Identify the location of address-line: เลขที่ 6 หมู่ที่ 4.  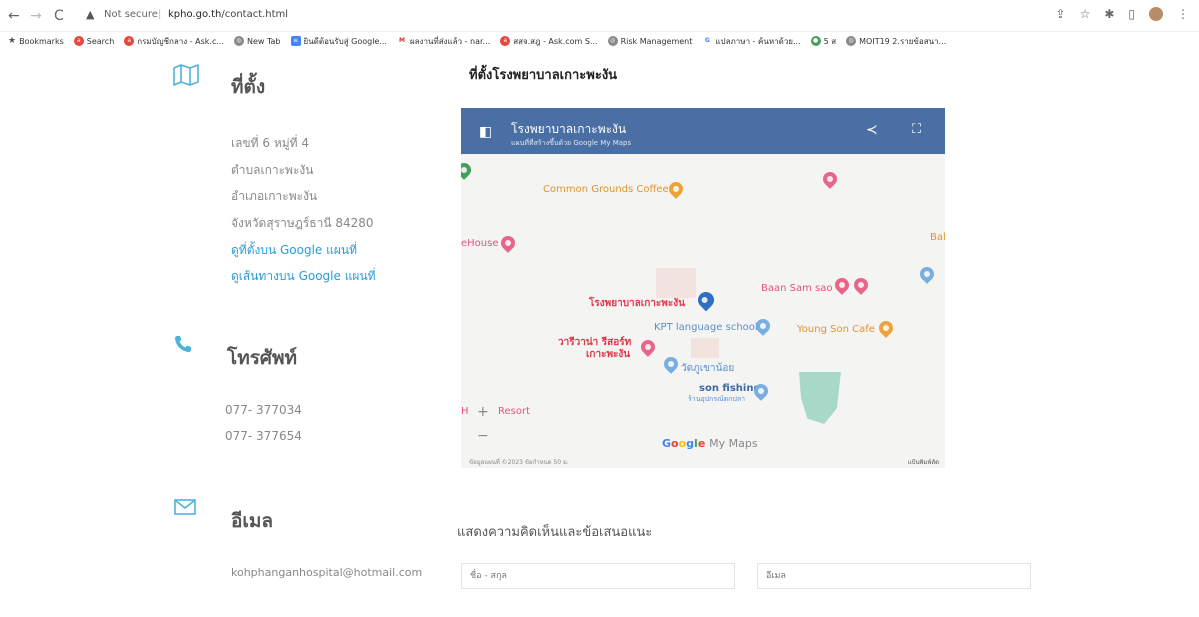
(270, 143).